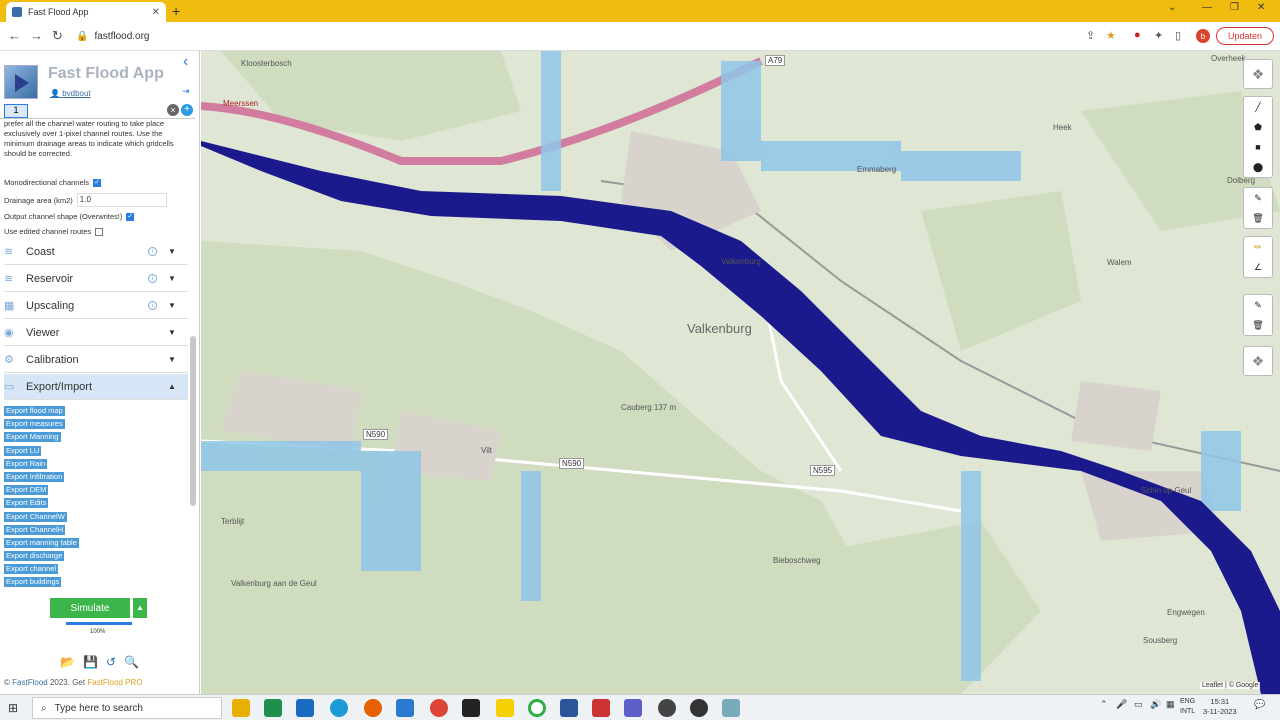 This screenshot has width=1280, height=720. I want to click on edited-checkbox, so click(99, 231).